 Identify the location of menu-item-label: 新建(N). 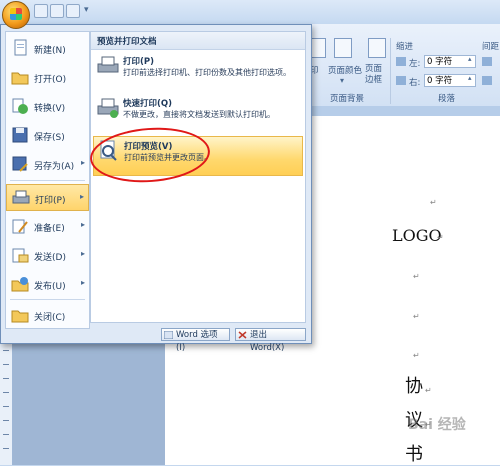
(50, 51).